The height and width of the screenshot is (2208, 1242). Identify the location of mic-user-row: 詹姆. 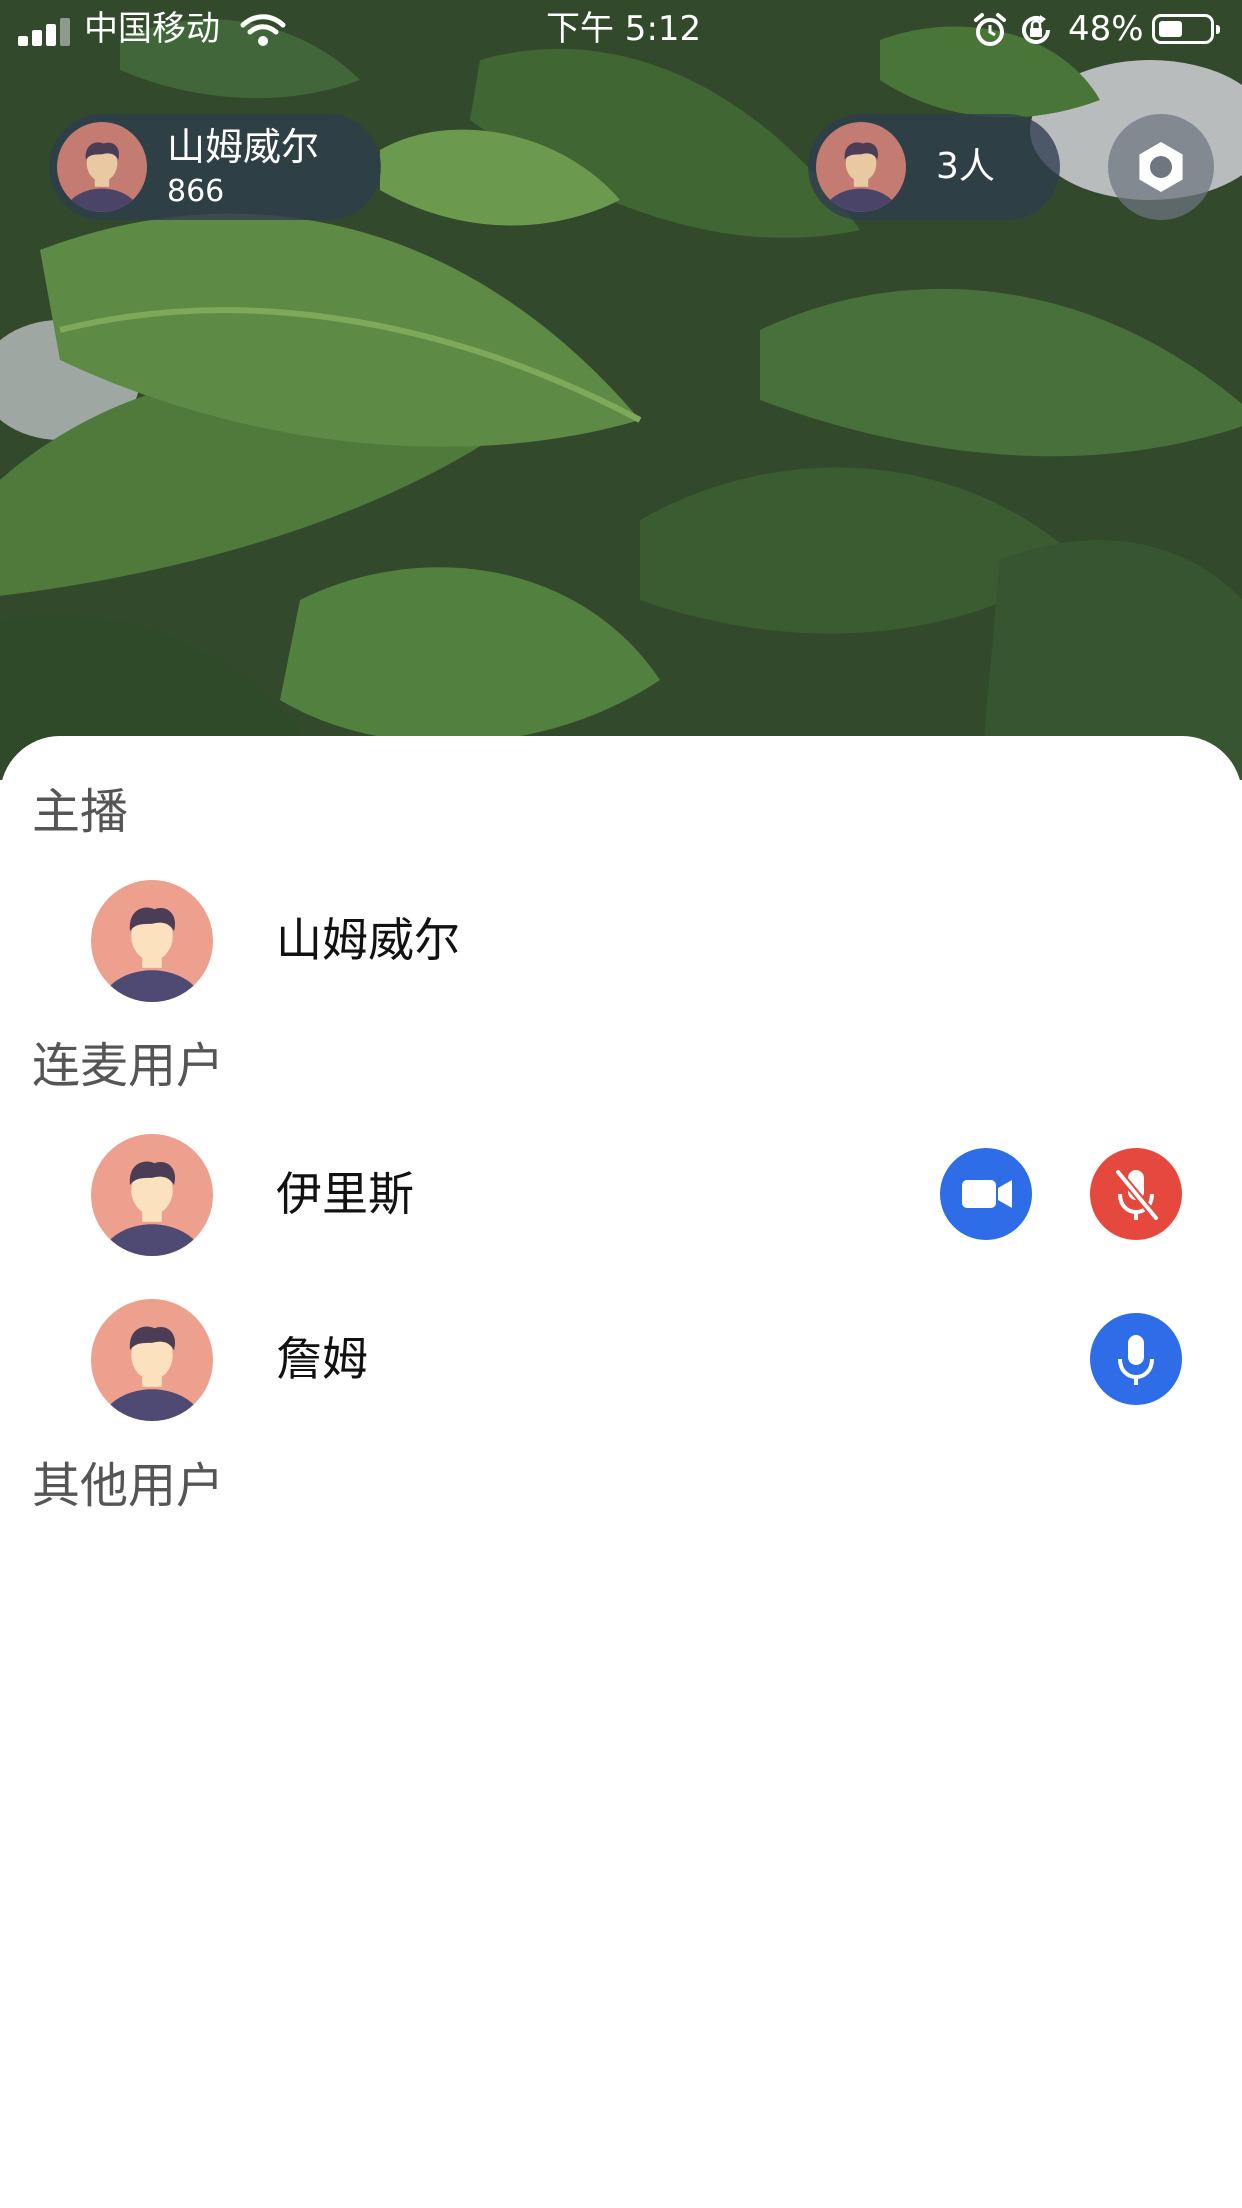
(621, 1359).